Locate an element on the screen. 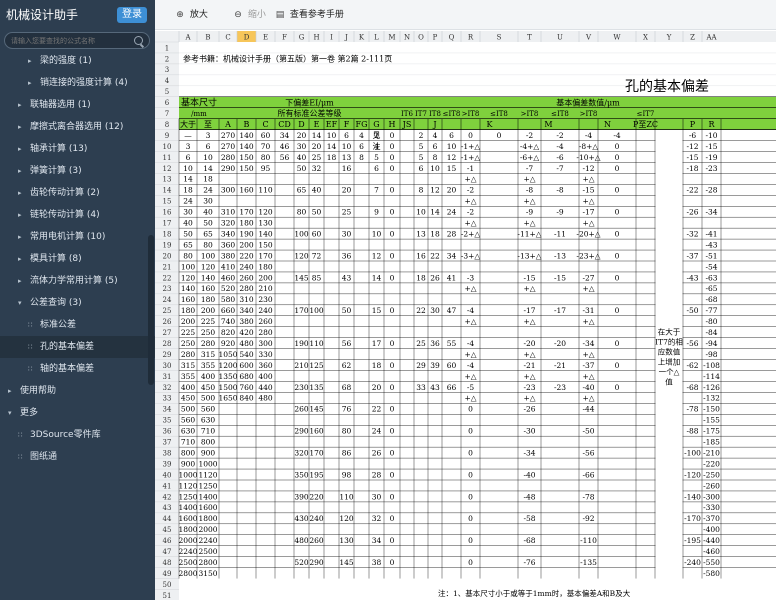 The width and height of the screenshot is (776, 600). sidebar-item: ▸ 轴承计算 (13) is located at coordinates (77, 149).